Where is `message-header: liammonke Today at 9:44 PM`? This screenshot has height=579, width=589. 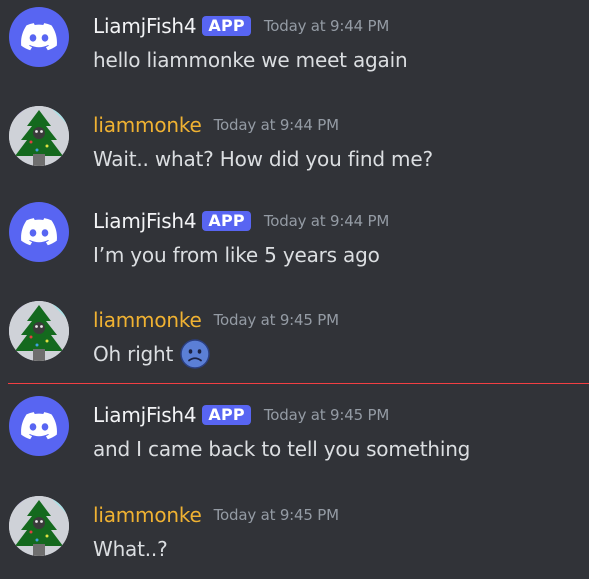 message-header: liammonke Today at 9:44 PM is located at coordinates (216, 125).